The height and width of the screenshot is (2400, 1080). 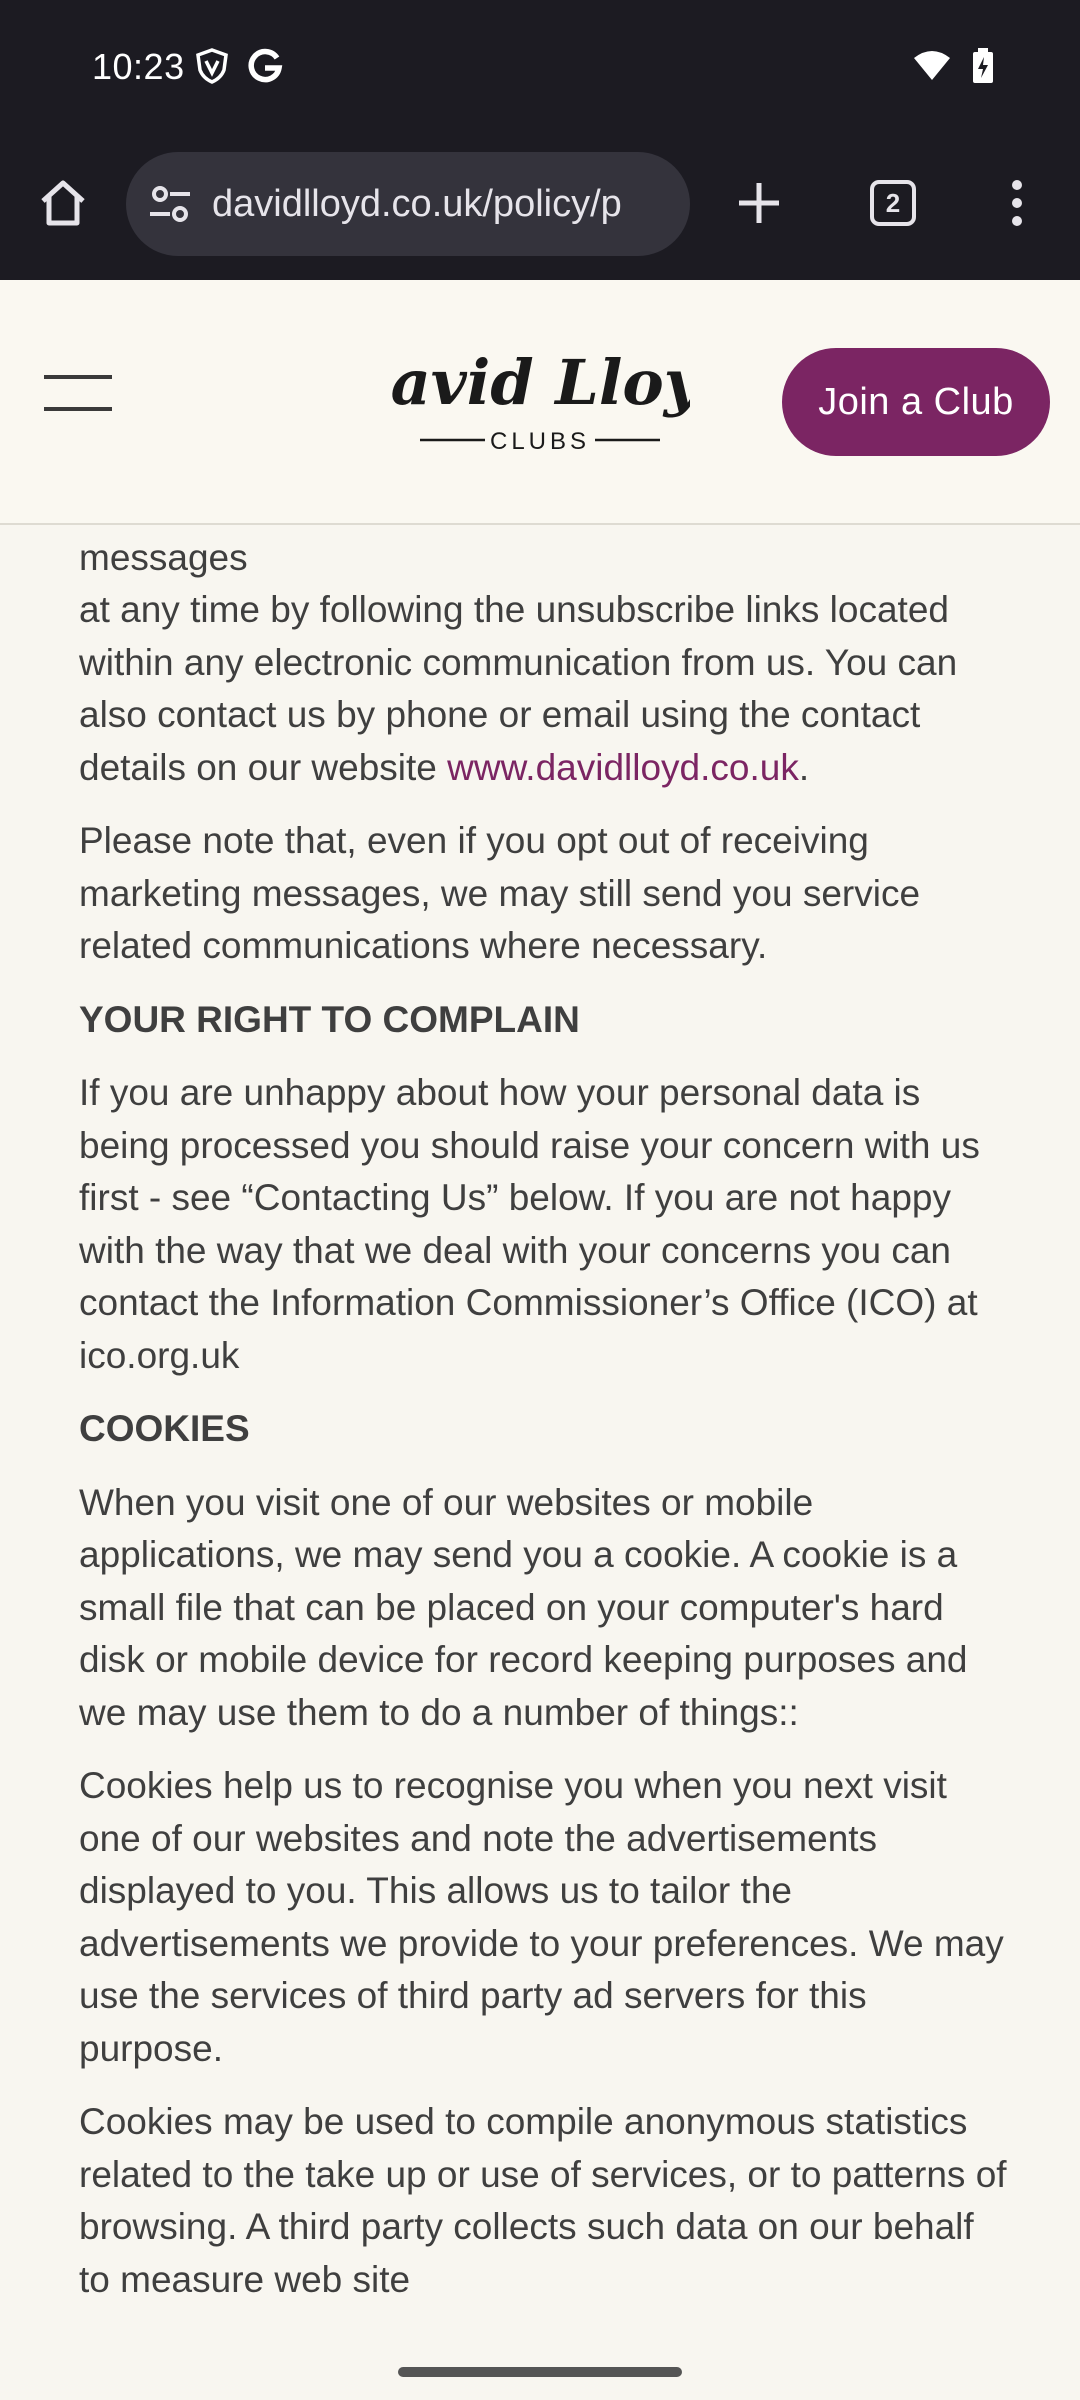 I want to click on battery-charging-icon, so click(x=983, y=65).